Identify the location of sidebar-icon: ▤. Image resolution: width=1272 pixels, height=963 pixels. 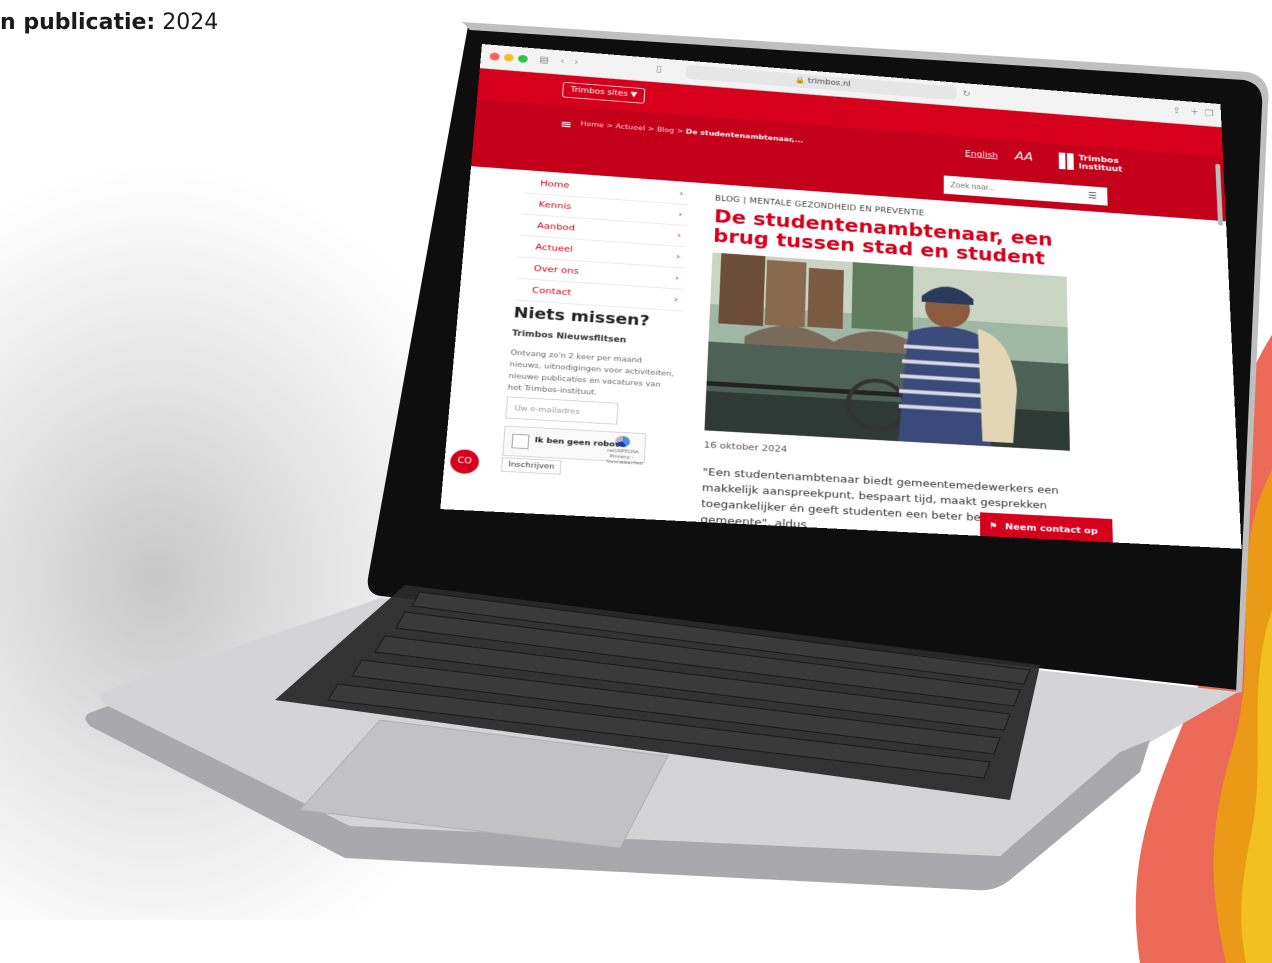
(544, 59).